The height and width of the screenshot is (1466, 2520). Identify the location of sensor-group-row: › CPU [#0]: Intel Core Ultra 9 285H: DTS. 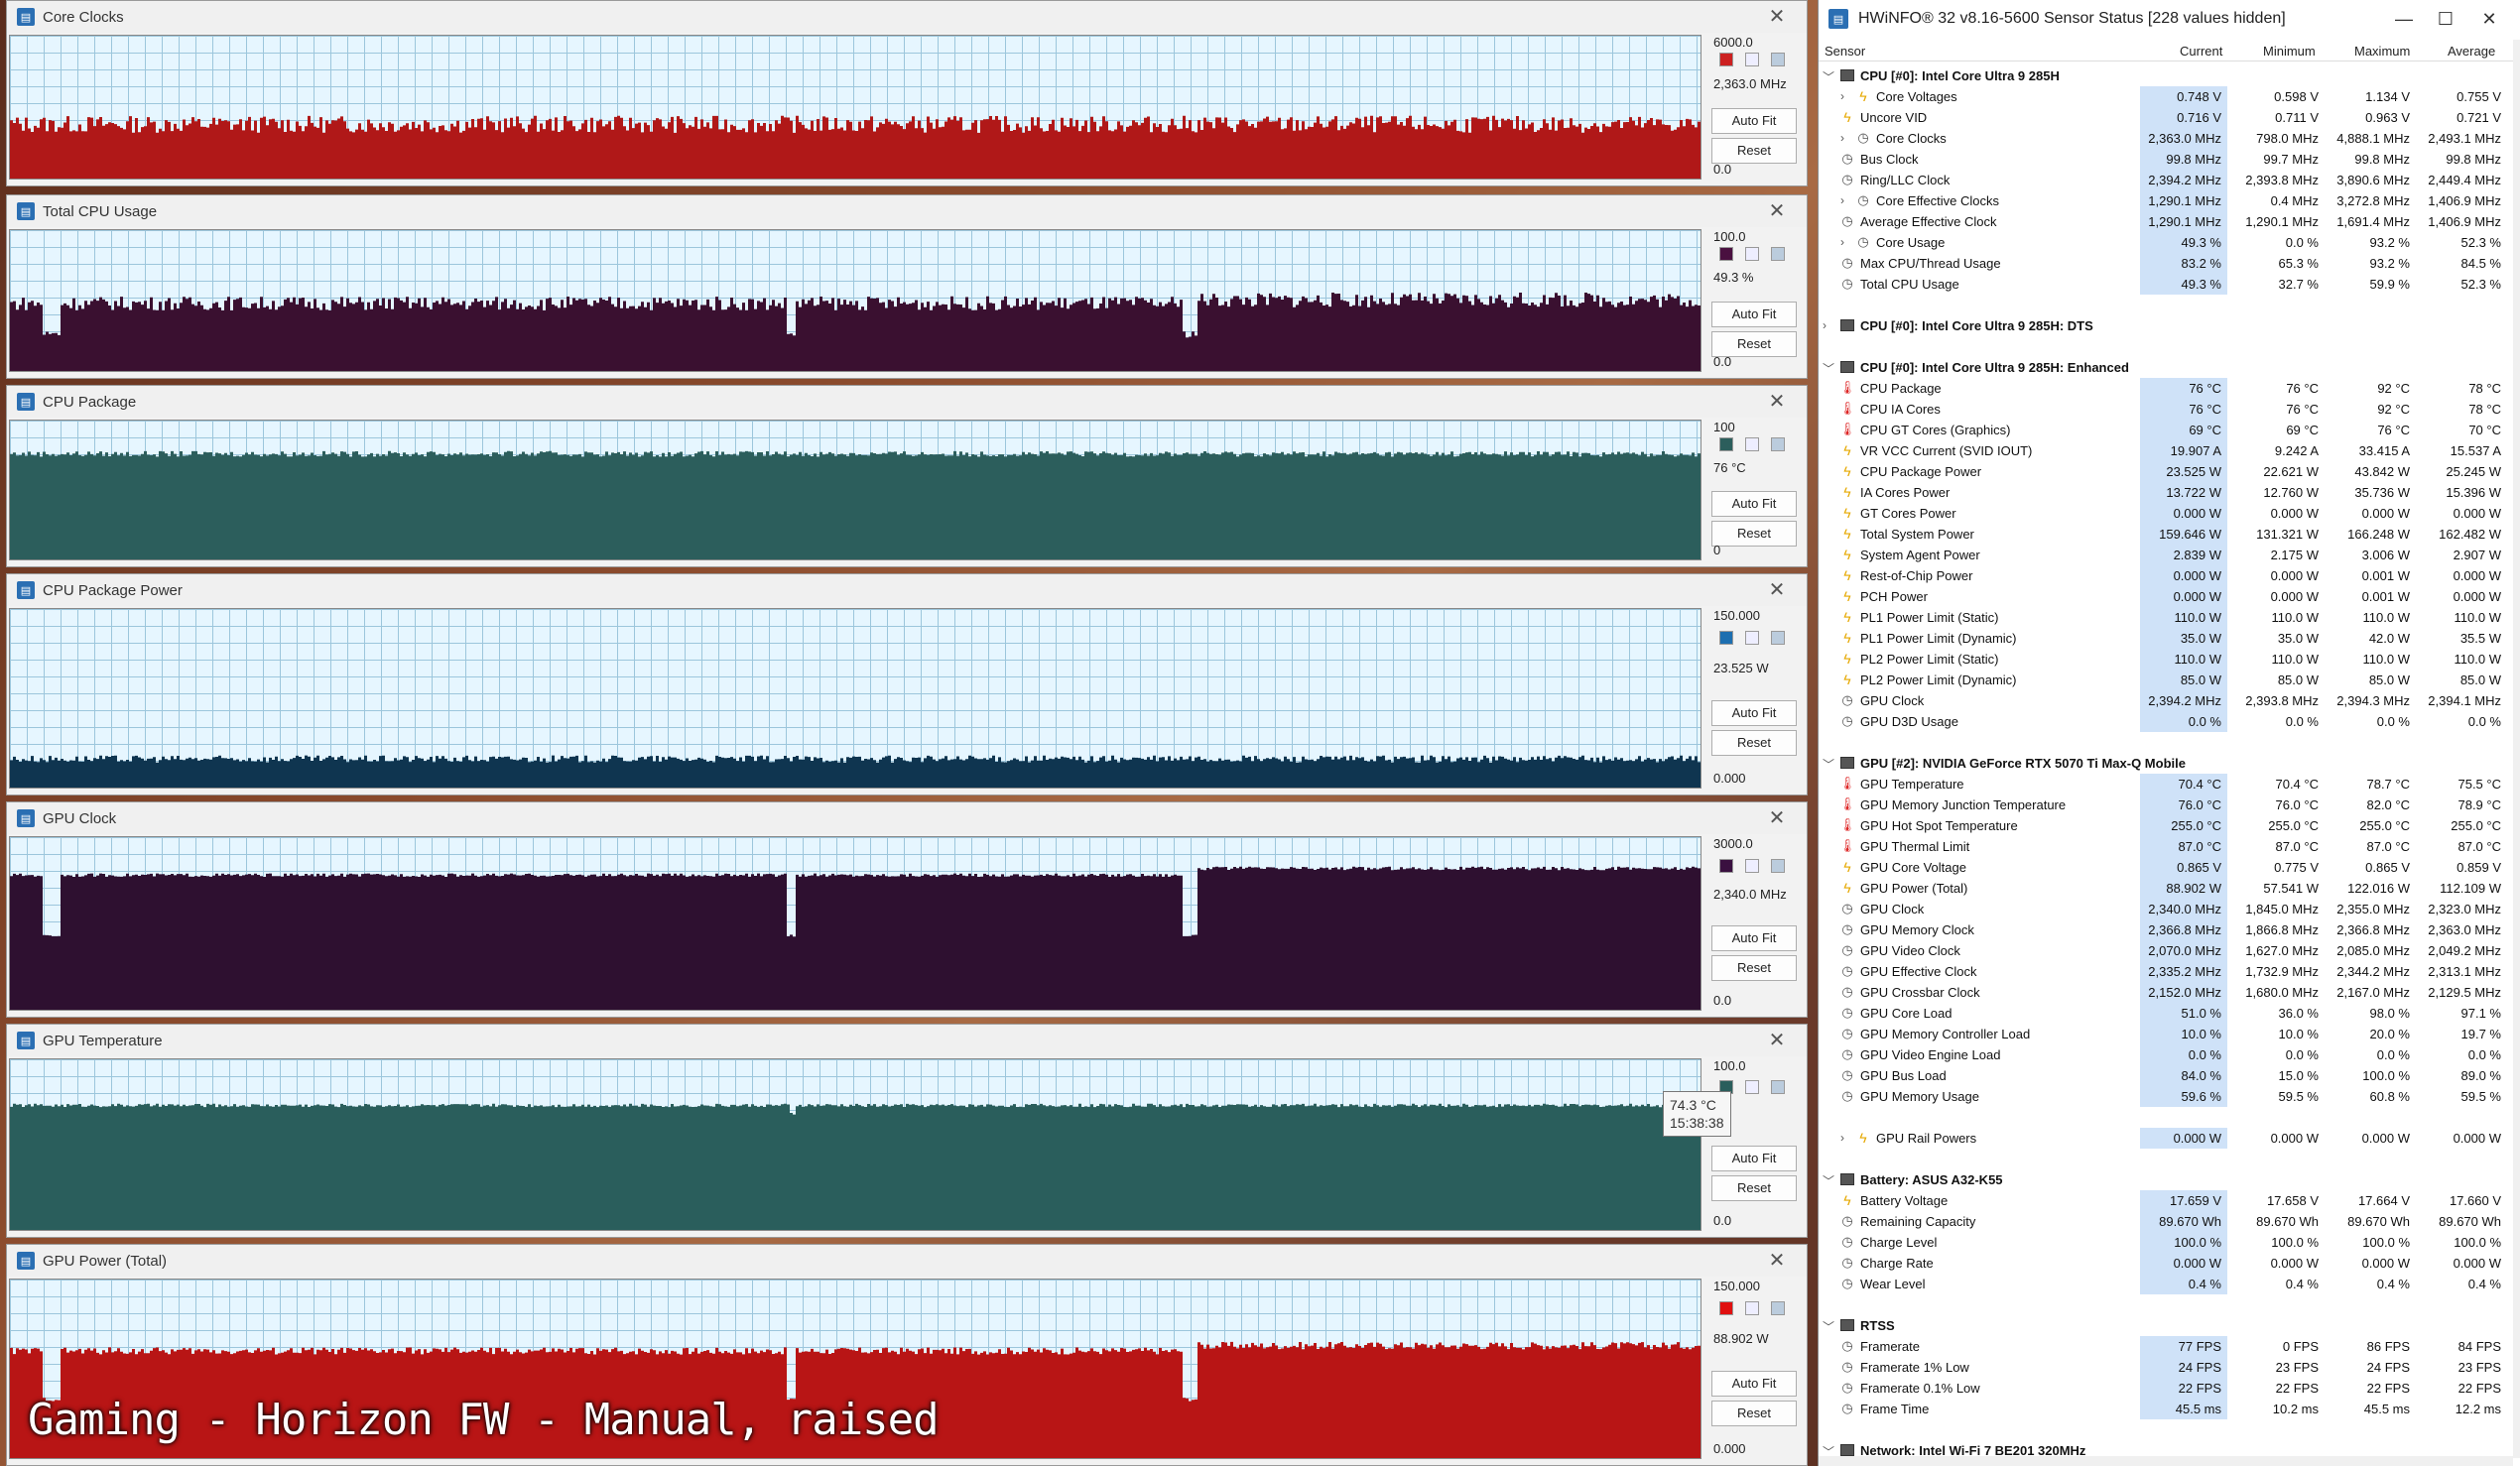
(2166, 325).